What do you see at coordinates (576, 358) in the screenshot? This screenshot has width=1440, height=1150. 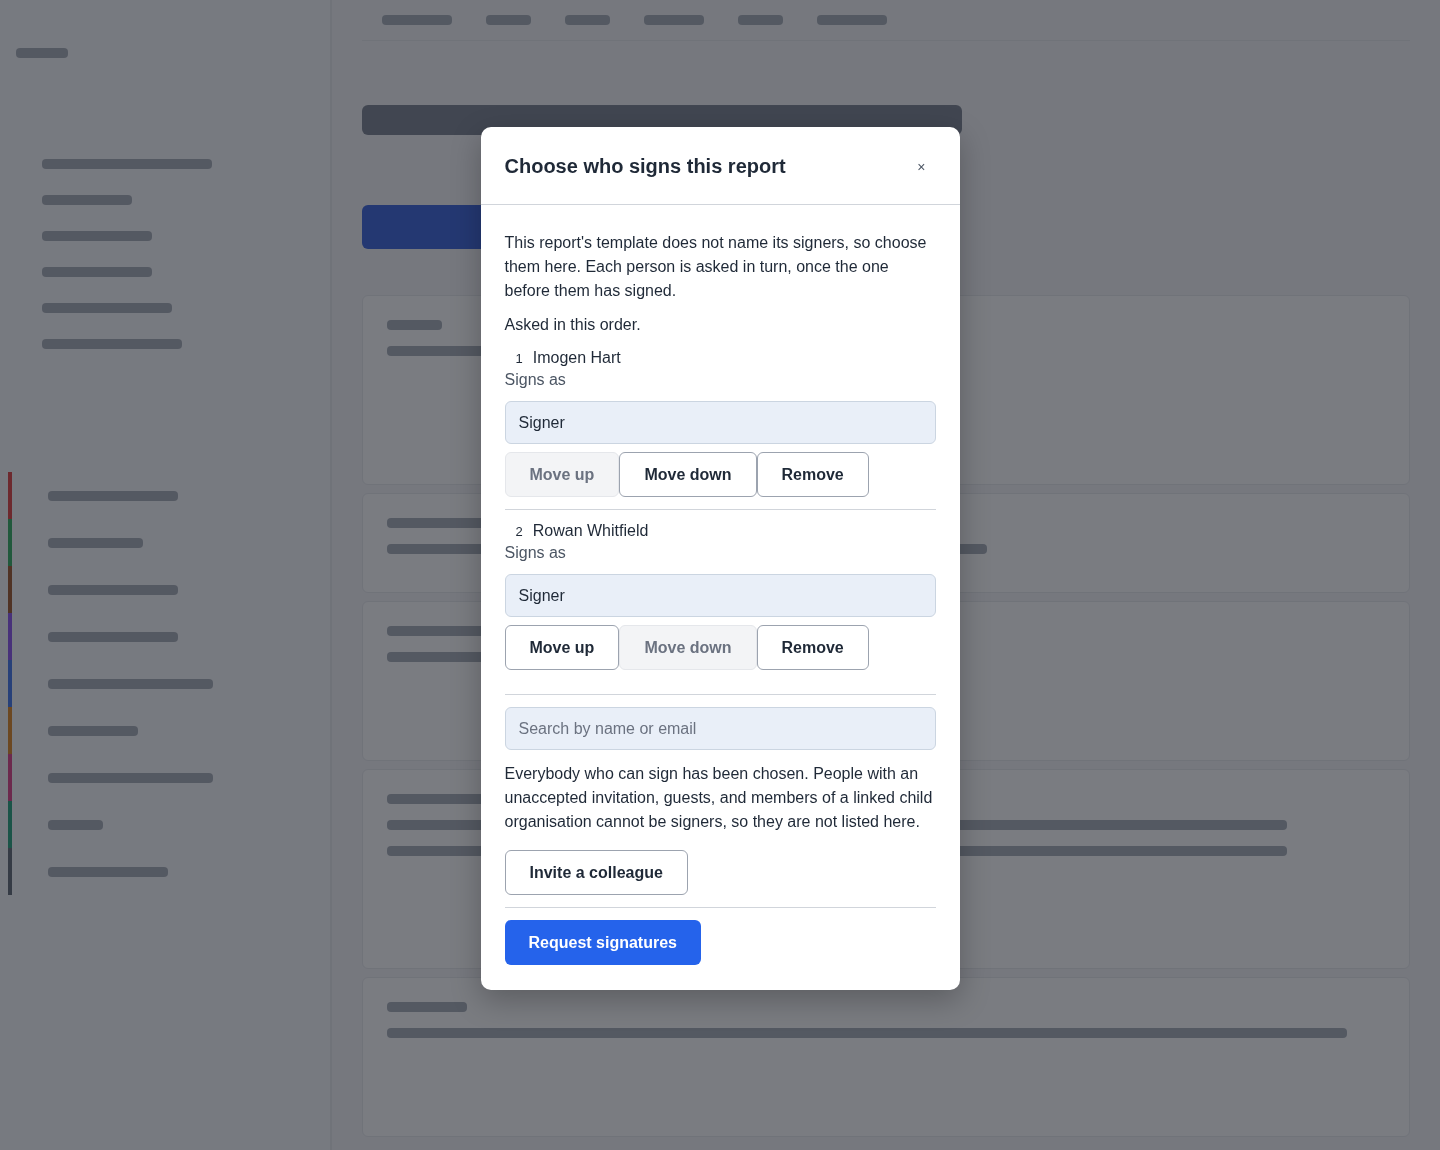 I see `signer-name: Imogen Hart` at bounding box center [576, 358].